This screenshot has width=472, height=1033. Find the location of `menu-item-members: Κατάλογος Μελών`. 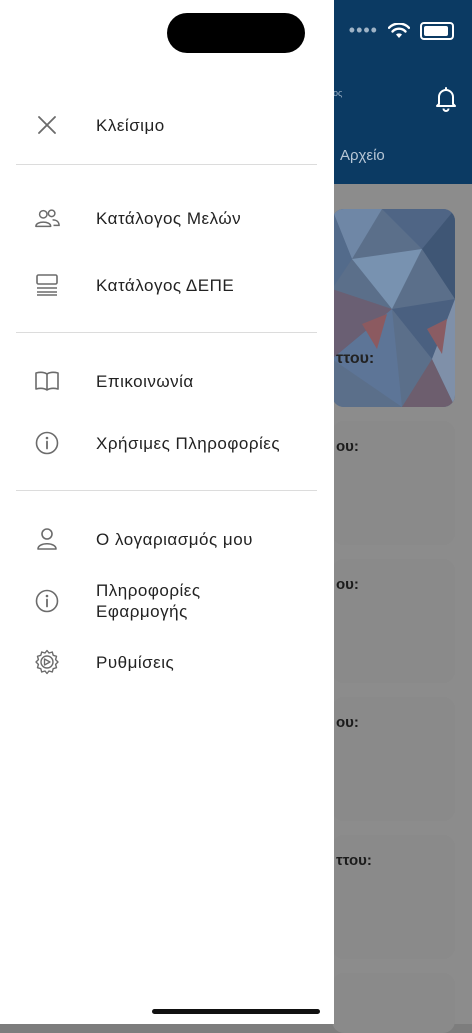

menu-item-members: Κατάλογος Μελών is located at coordinates (167, 218).